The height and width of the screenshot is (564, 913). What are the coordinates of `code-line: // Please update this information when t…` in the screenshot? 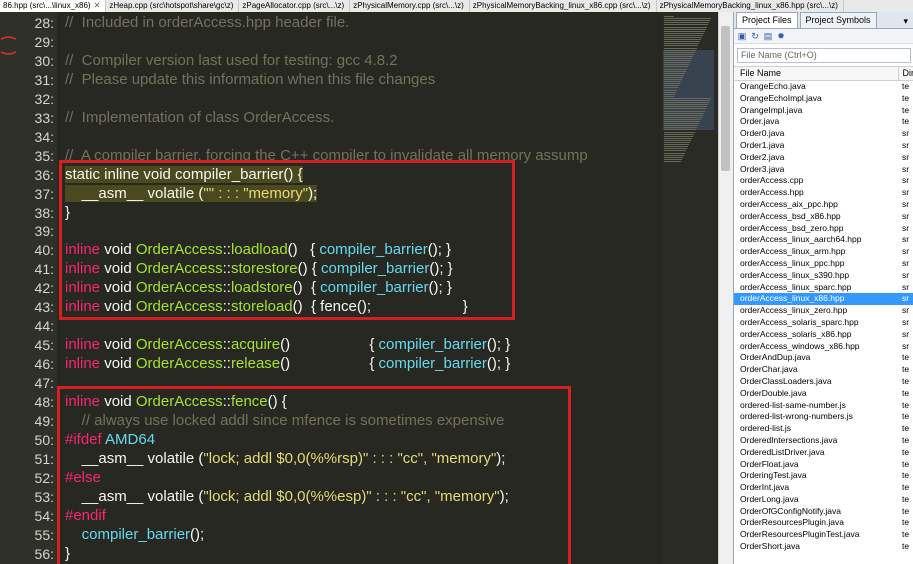 It's located at (250, 79).